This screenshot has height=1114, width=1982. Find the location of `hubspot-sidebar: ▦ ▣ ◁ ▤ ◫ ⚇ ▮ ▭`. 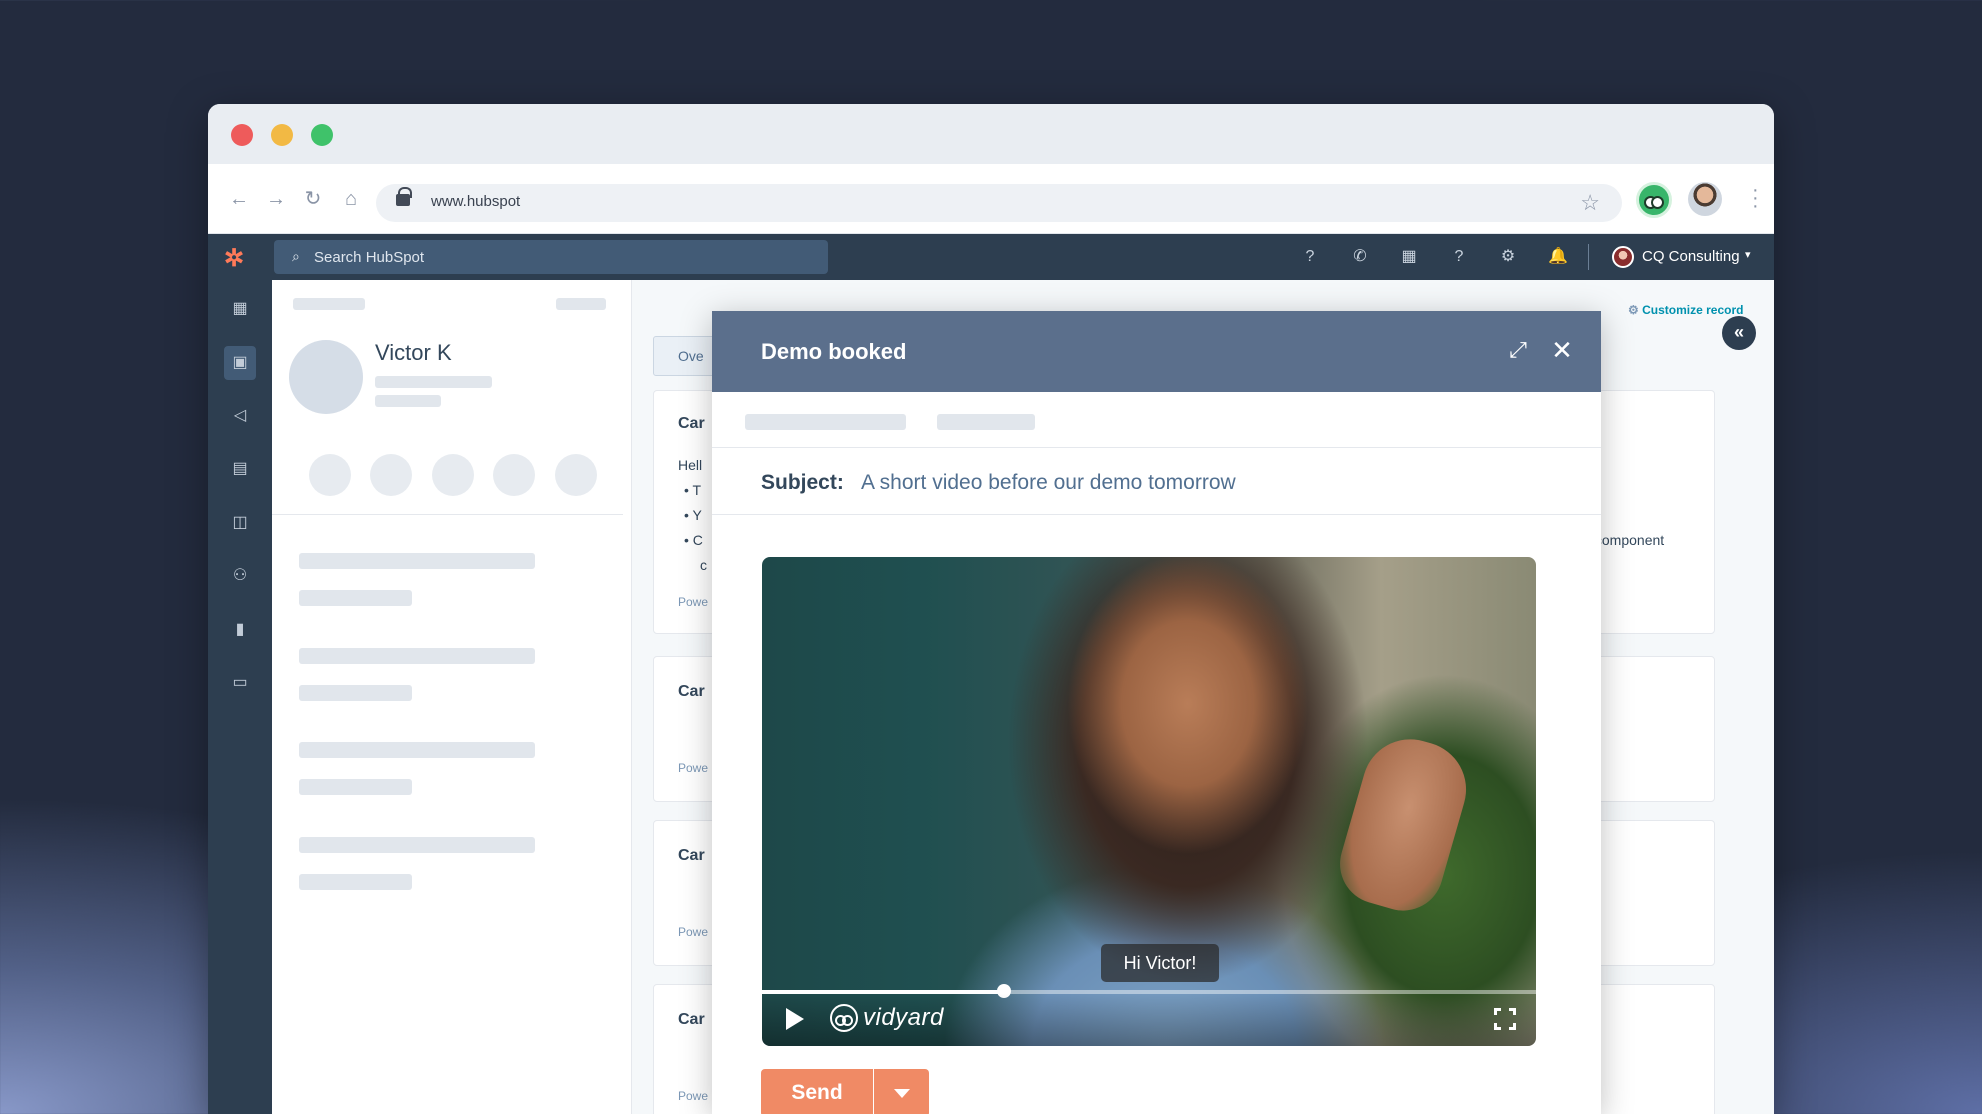

hubspot-sidebar: ▦ ▣ ◁ ▤ ◫ ⚇ ▮ ▭ is located at coordinates (240, 697).